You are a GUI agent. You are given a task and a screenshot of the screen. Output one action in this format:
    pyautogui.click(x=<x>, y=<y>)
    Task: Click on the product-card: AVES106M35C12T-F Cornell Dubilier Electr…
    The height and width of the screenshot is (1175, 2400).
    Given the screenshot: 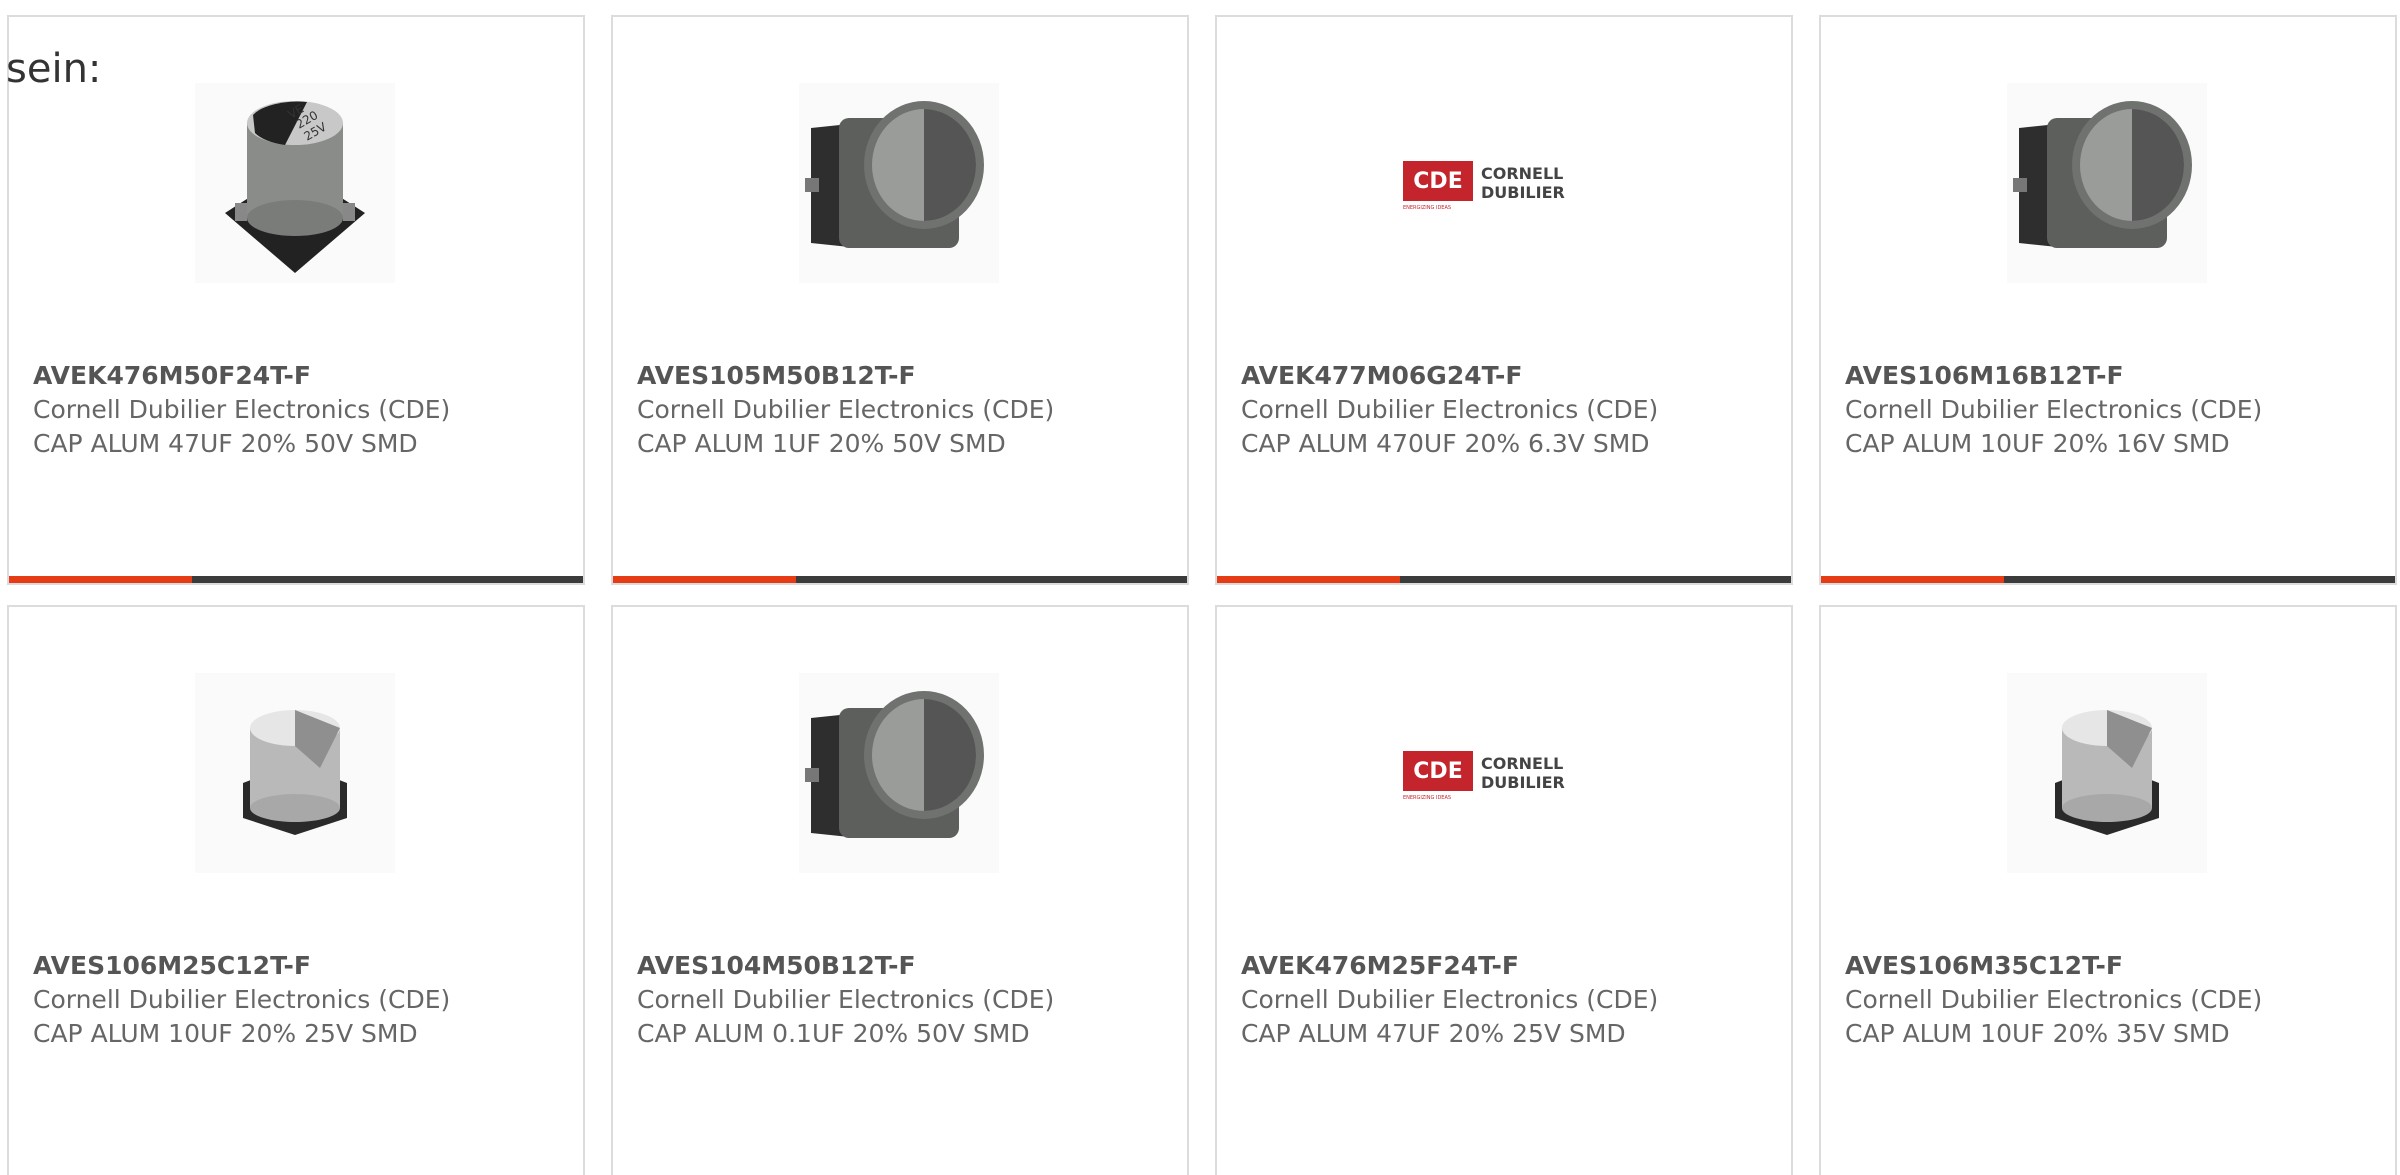 What is the action you would take?
    pyautogui.click(x=2108, y=890)
    